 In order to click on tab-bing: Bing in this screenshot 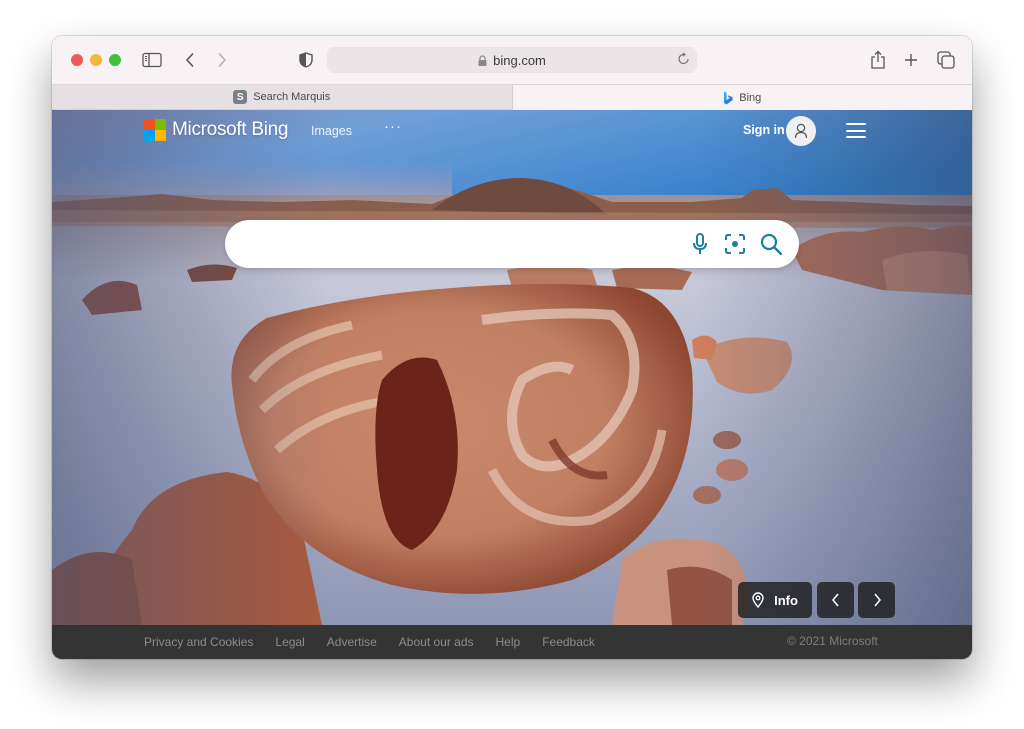, I will do `click(742, 97)`.